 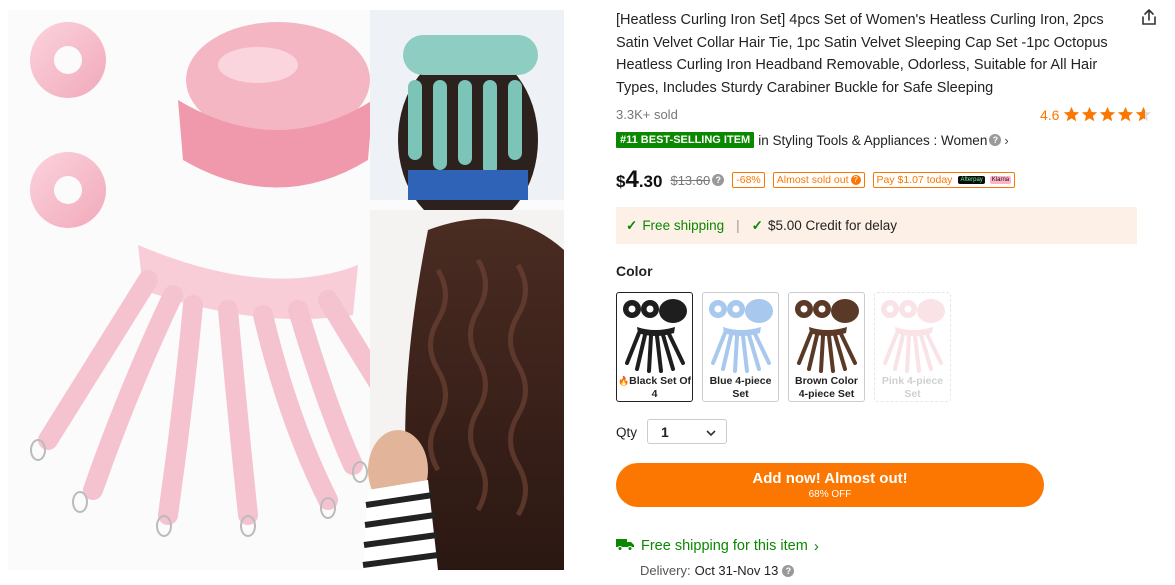 I want to click on price-currency: $, so click(x=621, y=181).